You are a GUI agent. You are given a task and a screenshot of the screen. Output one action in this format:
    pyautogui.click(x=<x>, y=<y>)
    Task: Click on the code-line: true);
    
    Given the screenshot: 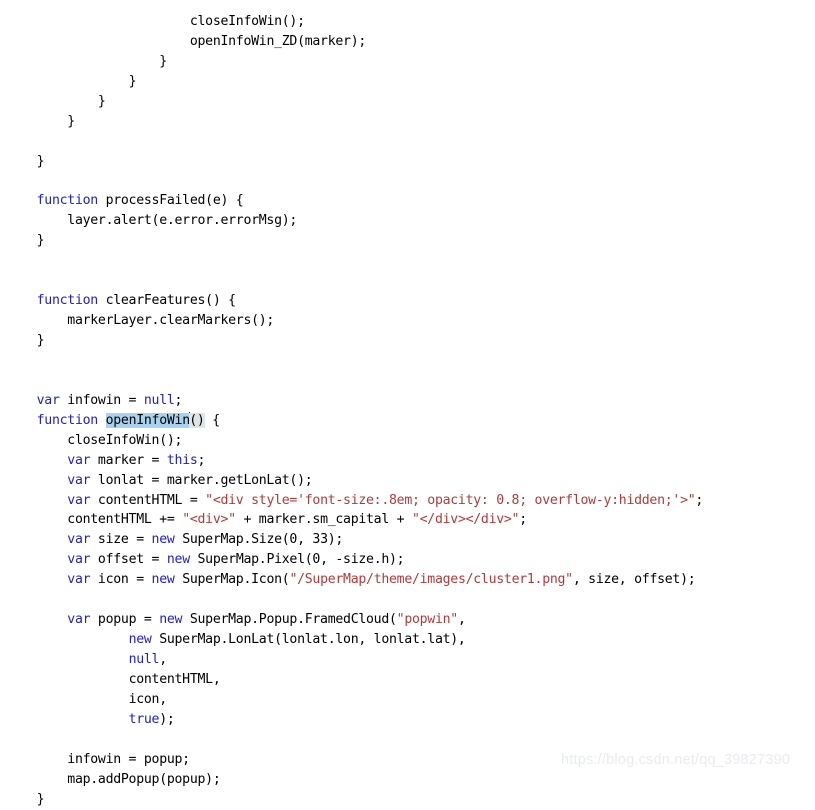 What is the action you would take?
    pyautogui.click(x=407, y=720)
    